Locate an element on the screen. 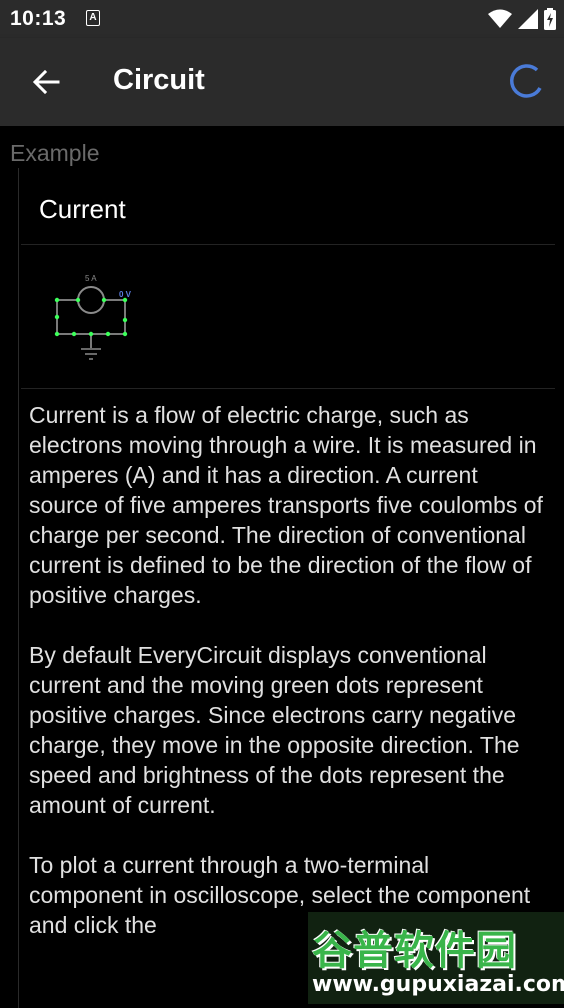 The height and width of the screenshot is (1008, 564). back-button is located at coordinates (46, 82).